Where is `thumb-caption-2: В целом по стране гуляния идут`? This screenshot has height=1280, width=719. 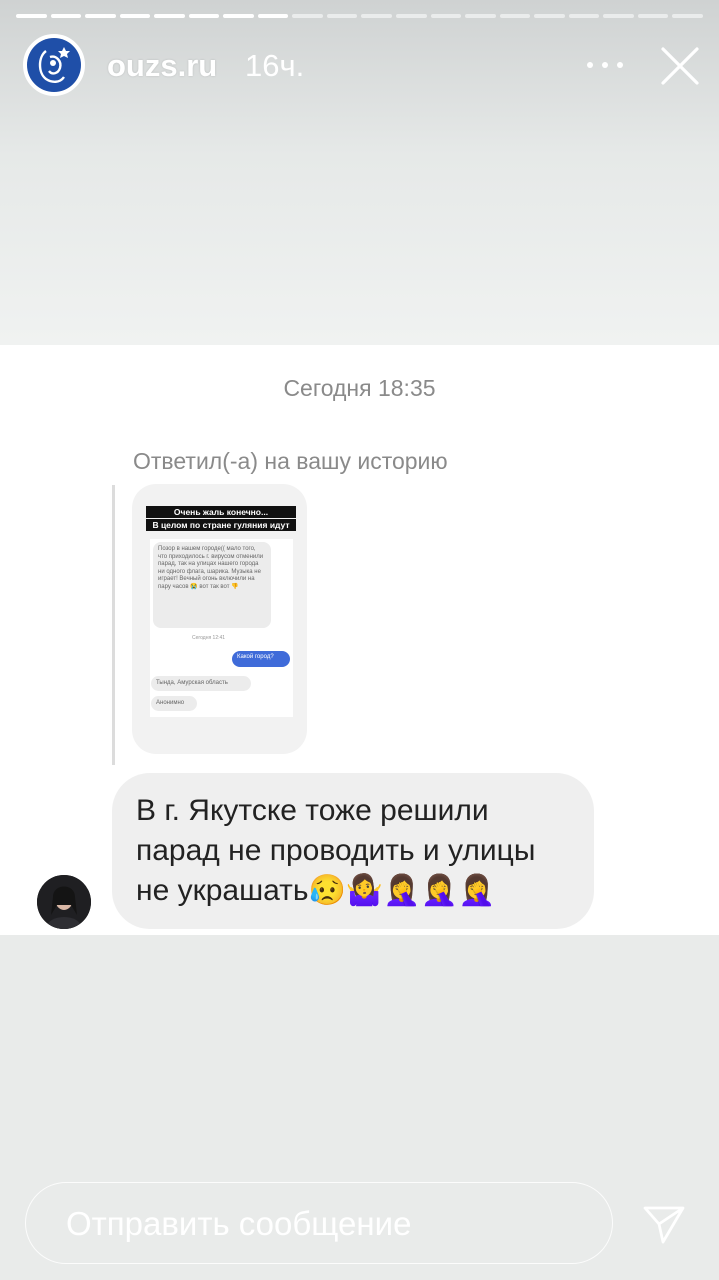
thumb-caption-2: В целом по стране гуляния идут is located at coordinates (221, 525).